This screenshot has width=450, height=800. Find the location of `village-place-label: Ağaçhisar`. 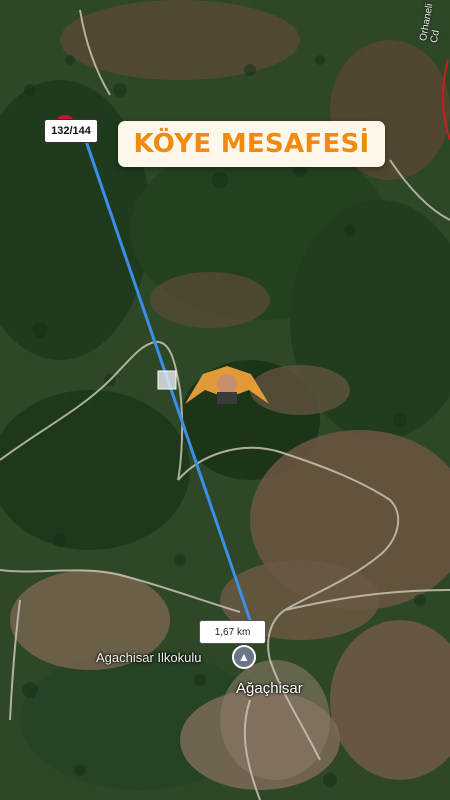

village-place-label: Ağaçhisar is located at coordinates (286, 690).